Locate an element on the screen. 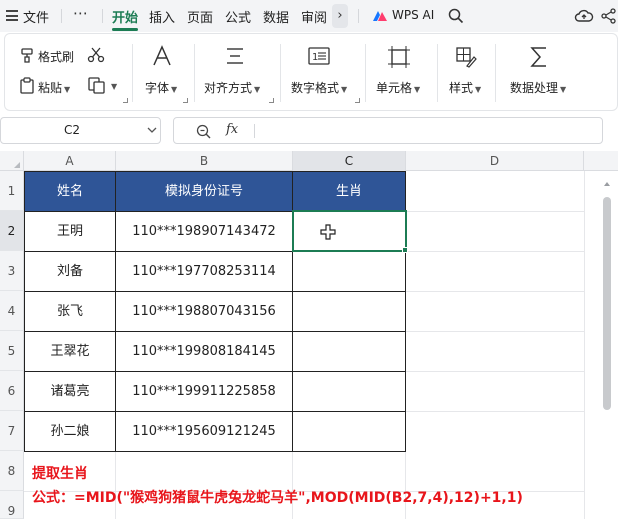 The image size is (618, 519). table-cell-name: 诸葛亮 is located at coordinates (70, 392).